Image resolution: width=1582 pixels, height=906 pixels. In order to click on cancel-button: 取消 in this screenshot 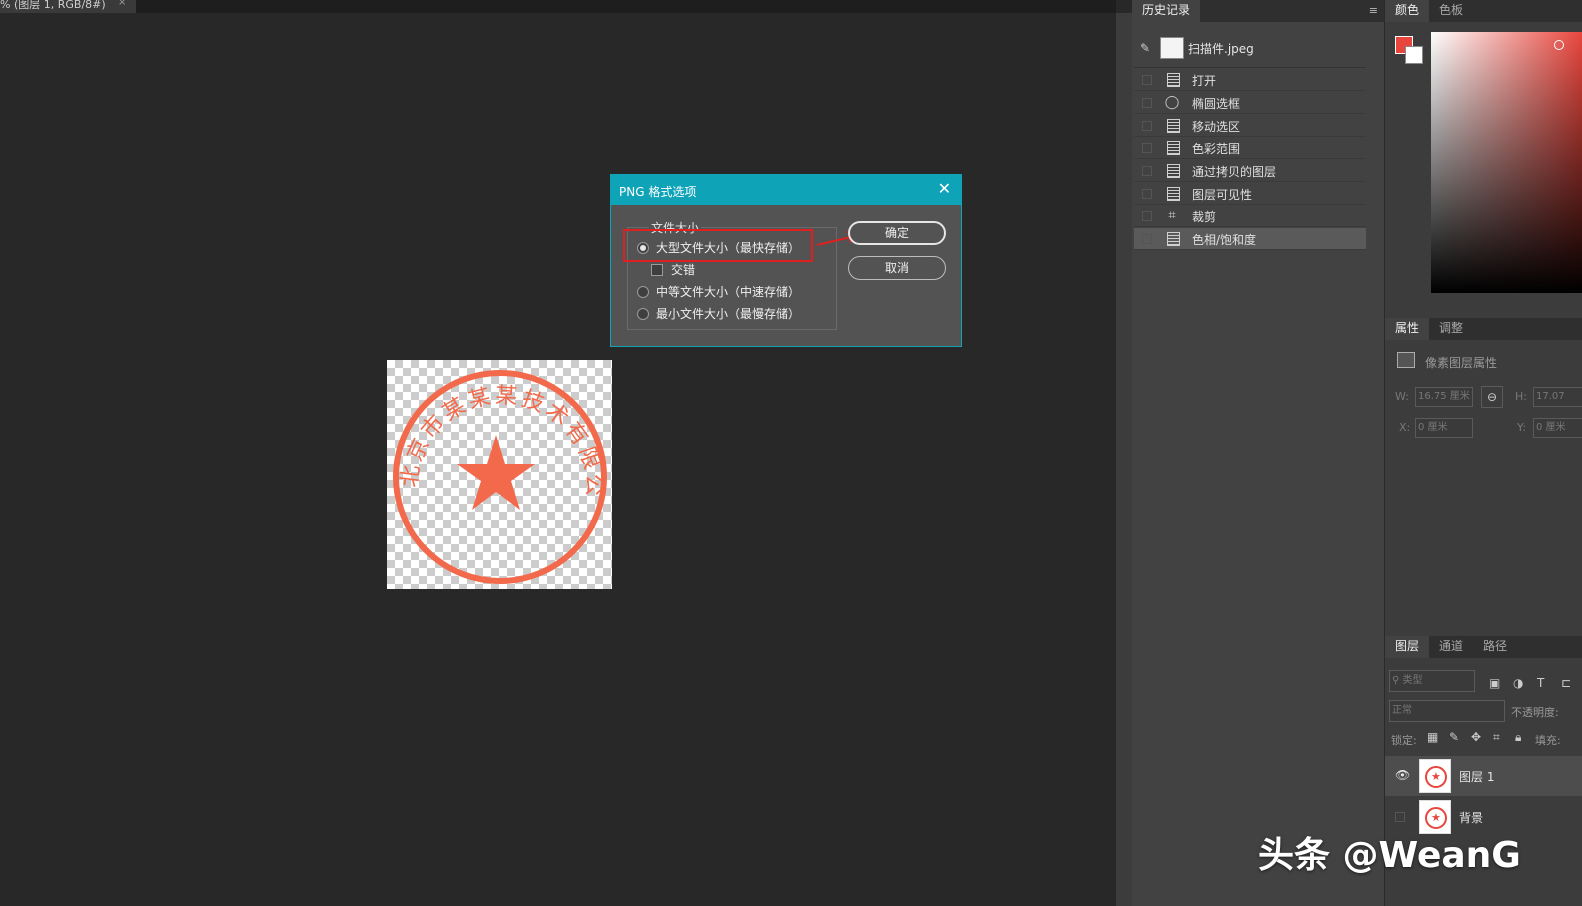, I will do `click(897, 268)`.